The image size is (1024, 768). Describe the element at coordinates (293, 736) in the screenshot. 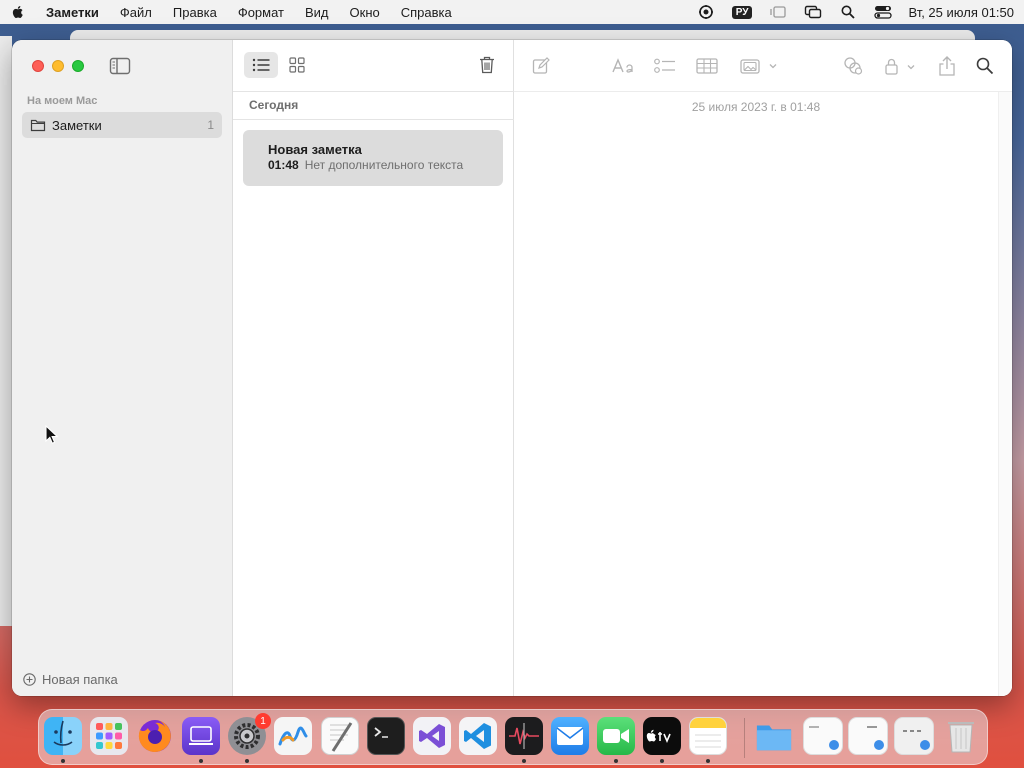

I see `freeform-icon` at that location.